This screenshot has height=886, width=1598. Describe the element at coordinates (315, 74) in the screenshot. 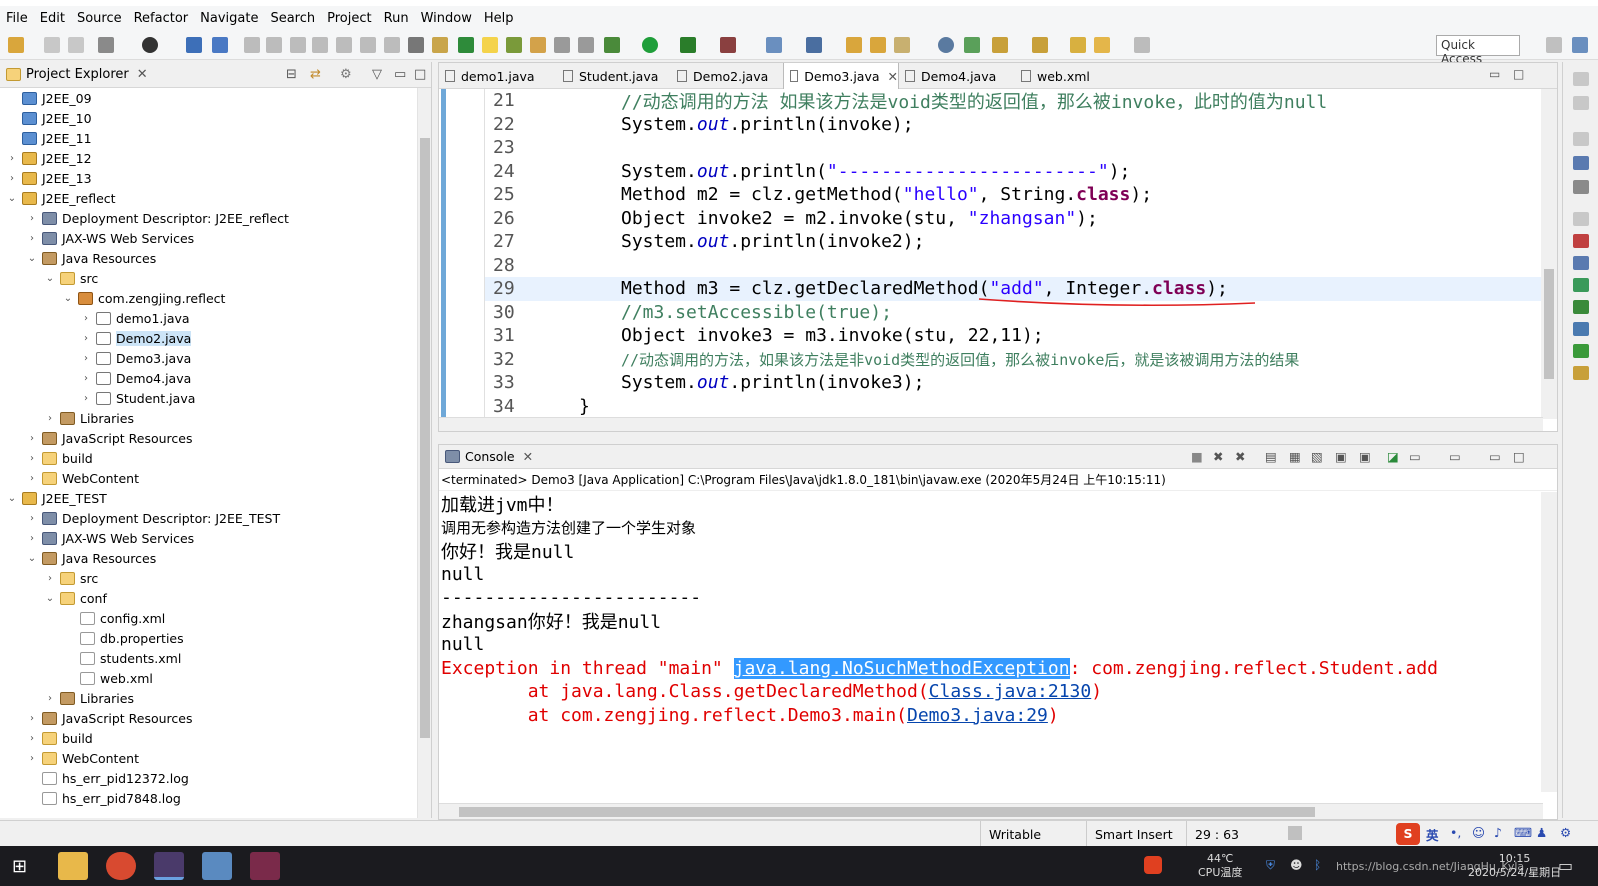

I see `link-editor-icon: ⇄` at that location.